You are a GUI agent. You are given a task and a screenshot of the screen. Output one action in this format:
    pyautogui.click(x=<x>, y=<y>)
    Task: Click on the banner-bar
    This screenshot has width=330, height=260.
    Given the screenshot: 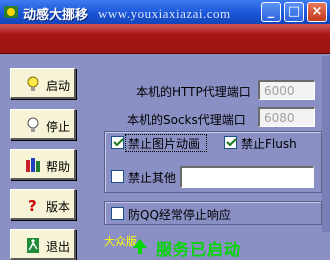 What is the action you would take?
    pyautogui.click(x=165, y=48)
    